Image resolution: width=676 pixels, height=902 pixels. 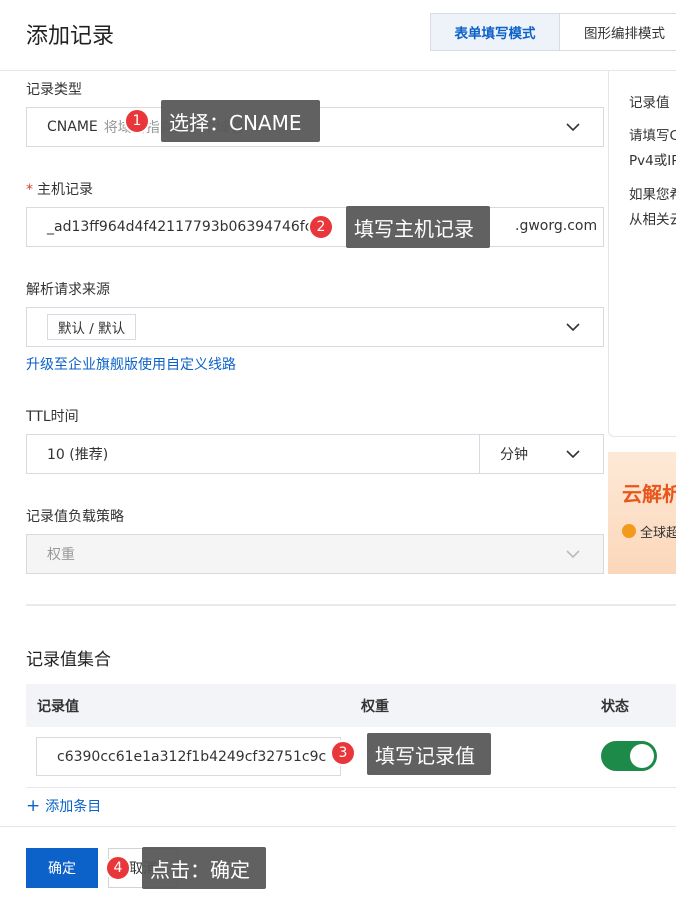 I want to click on column-header-value: 记录值, so click(x=58, y=707).